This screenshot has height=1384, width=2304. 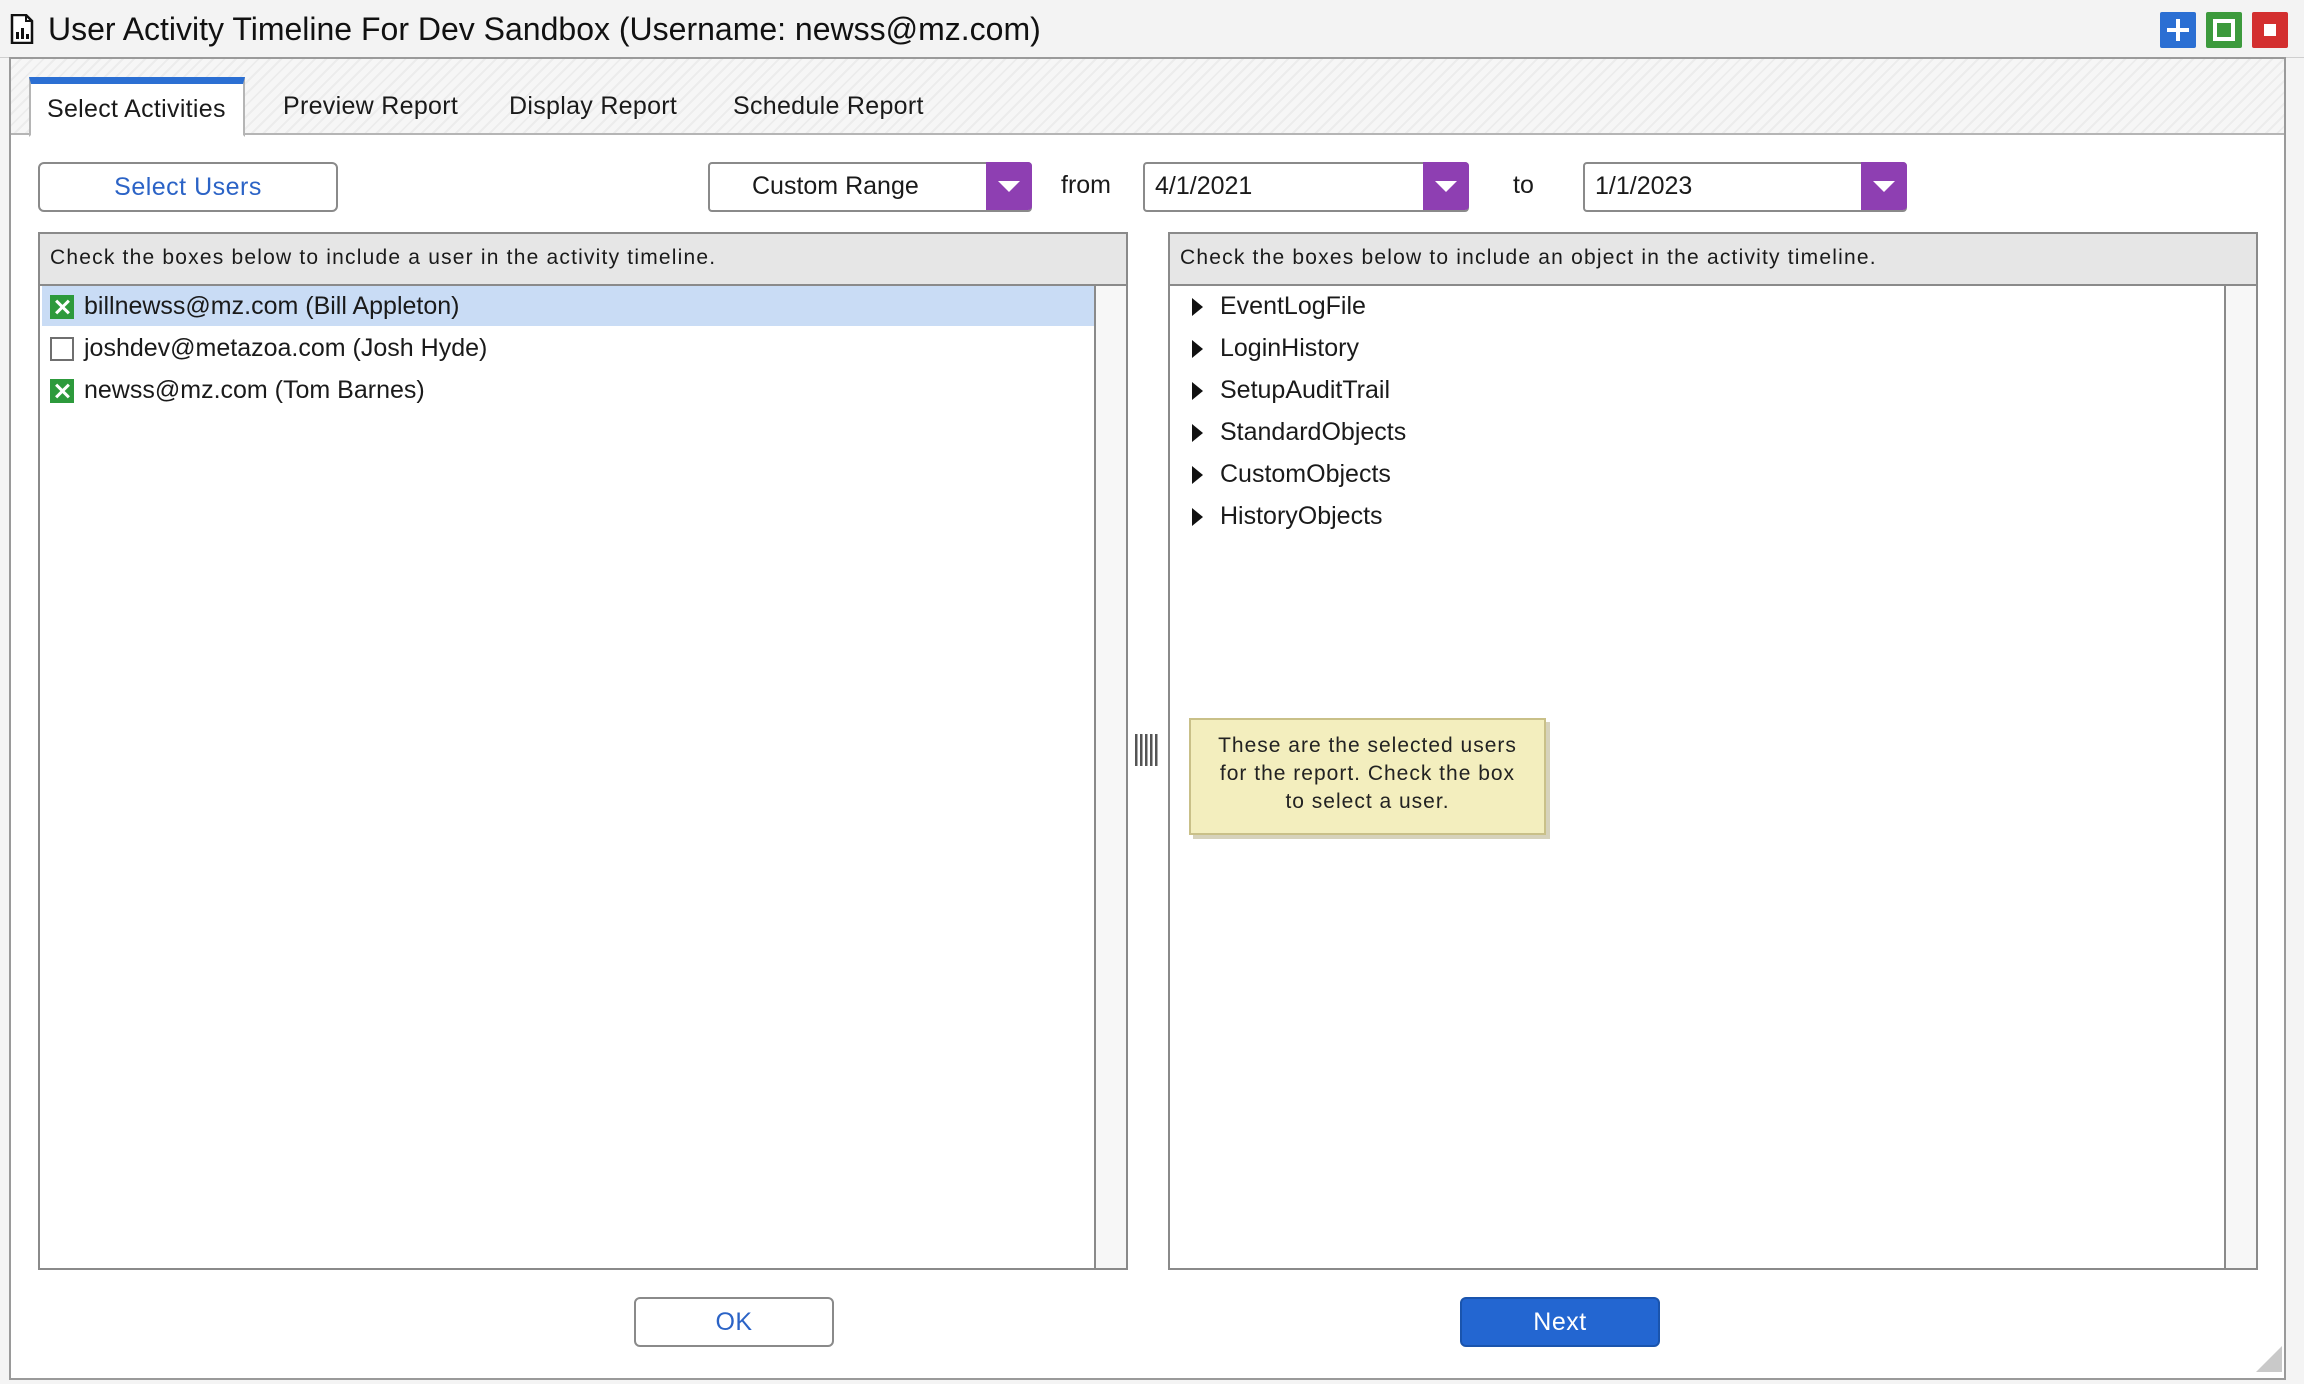 What do you see at coordinates (1367, 801) in the screenshot?
I see `tooltip-line: to select a user.` at bounding box center [1367, 801].